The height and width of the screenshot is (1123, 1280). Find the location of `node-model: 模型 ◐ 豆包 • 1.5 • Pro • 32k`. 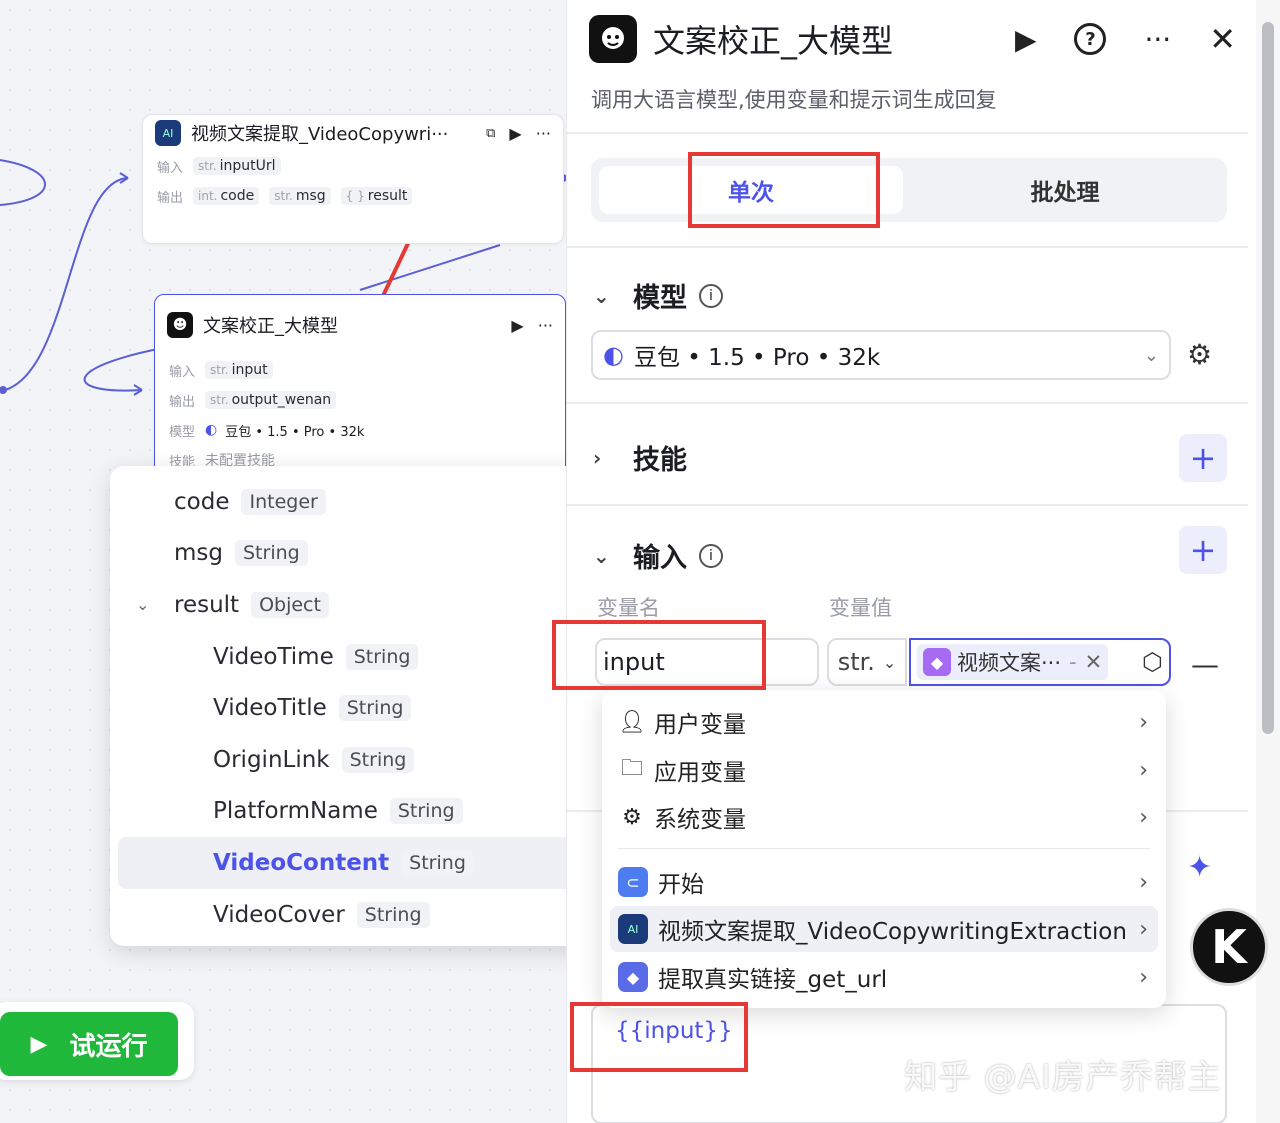

node-model: 模型 ◐ 豆包 • 1.5 • Pro • 32k is located at coordinates (267, 431).